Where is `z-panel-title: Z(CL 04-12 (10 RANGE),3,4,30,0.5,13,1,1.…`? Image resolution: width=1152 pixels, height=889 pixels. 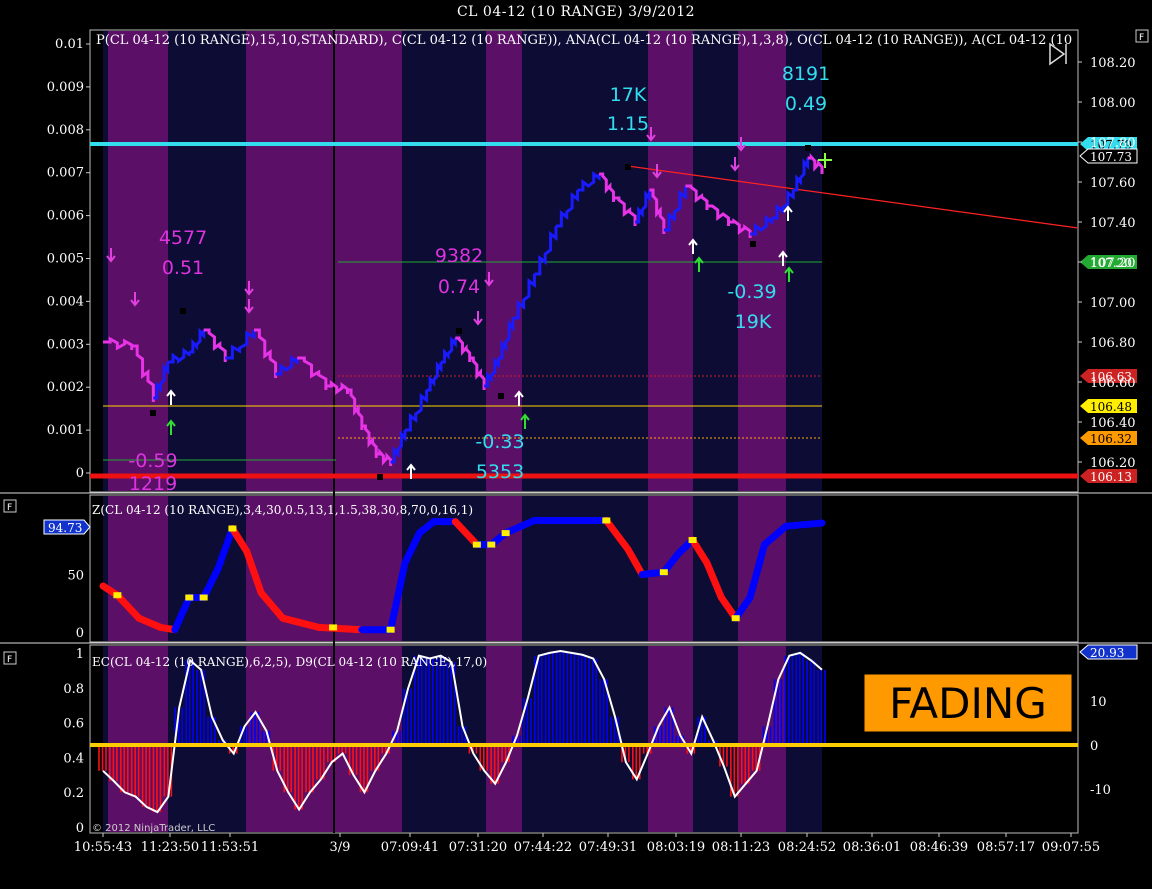 z-panel-title: Z(CL 04-12 (10 RANGE),3,4,30,0.5,13,1,1.… is located at coordinates (282, 510).